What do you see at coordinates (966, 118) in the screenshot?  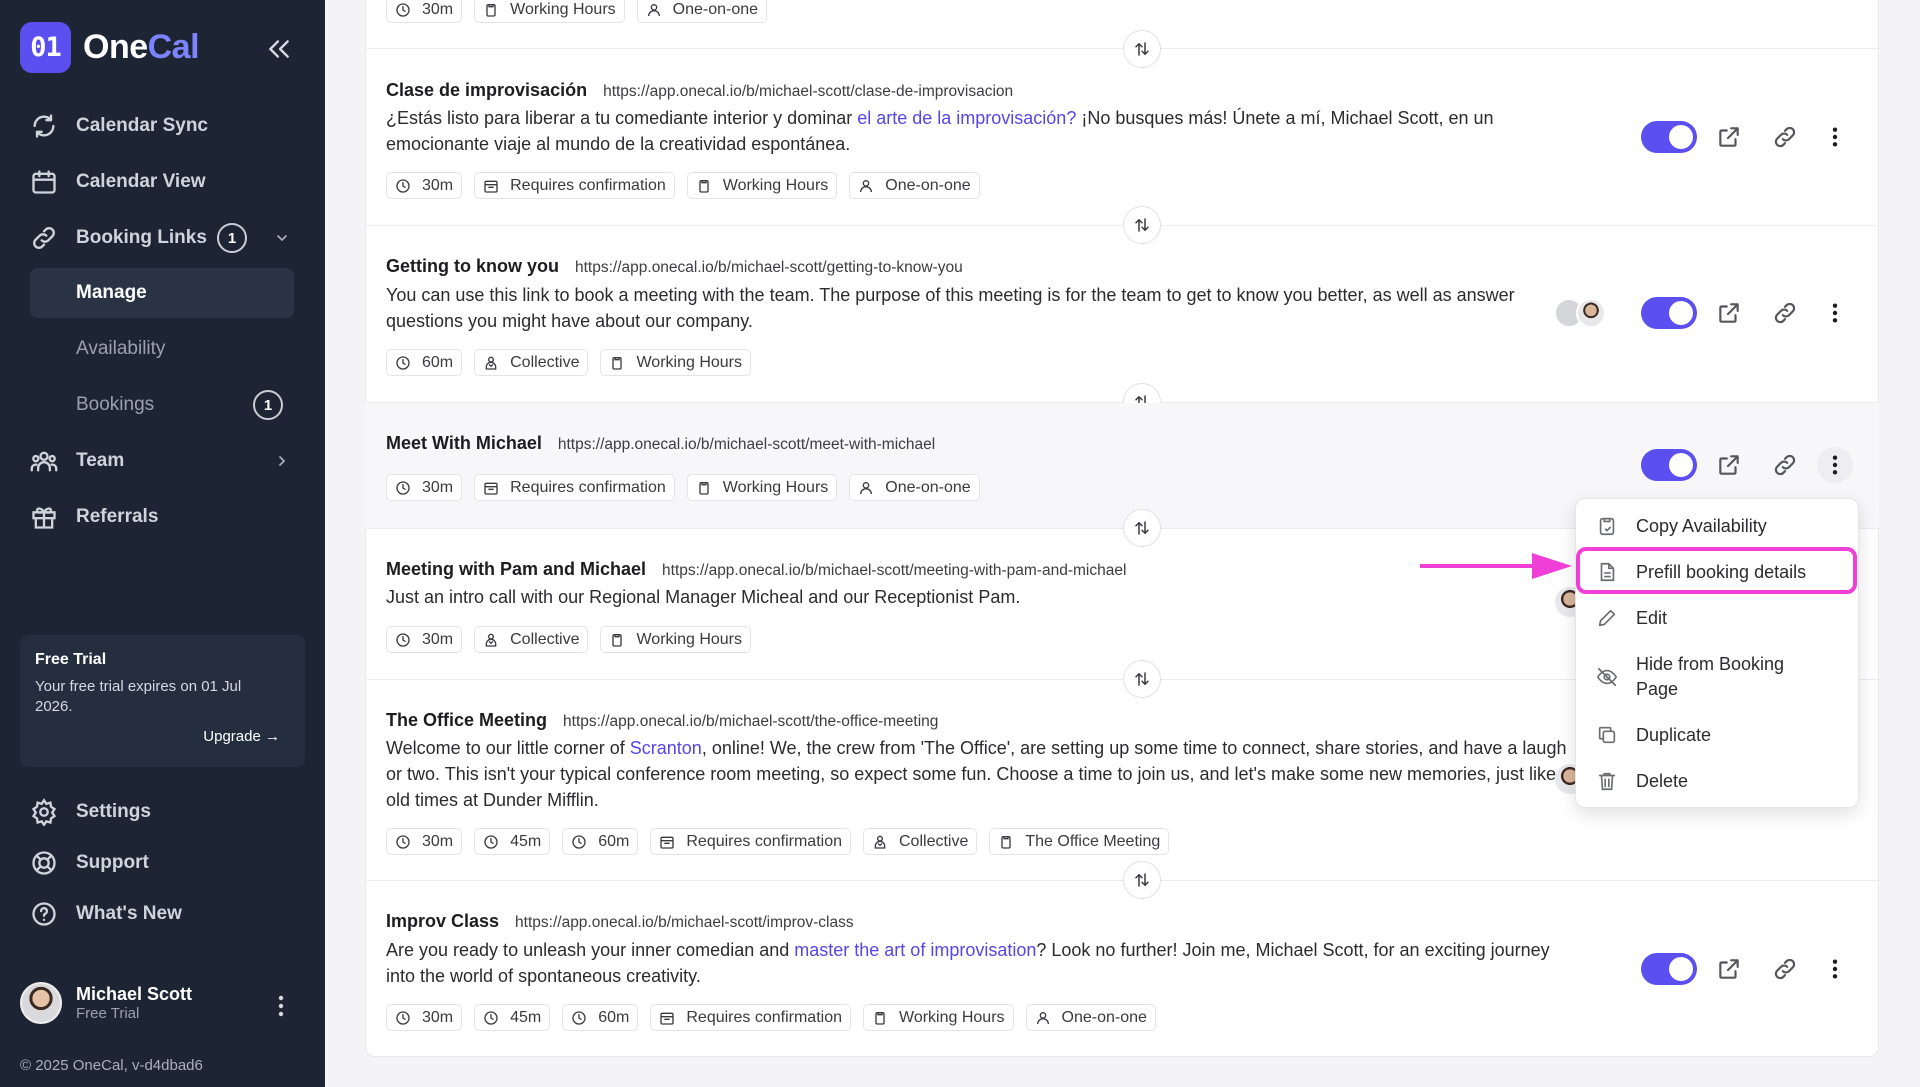 I see `description-link: el arte de la improvisación?` at bounding box center [966, 118].